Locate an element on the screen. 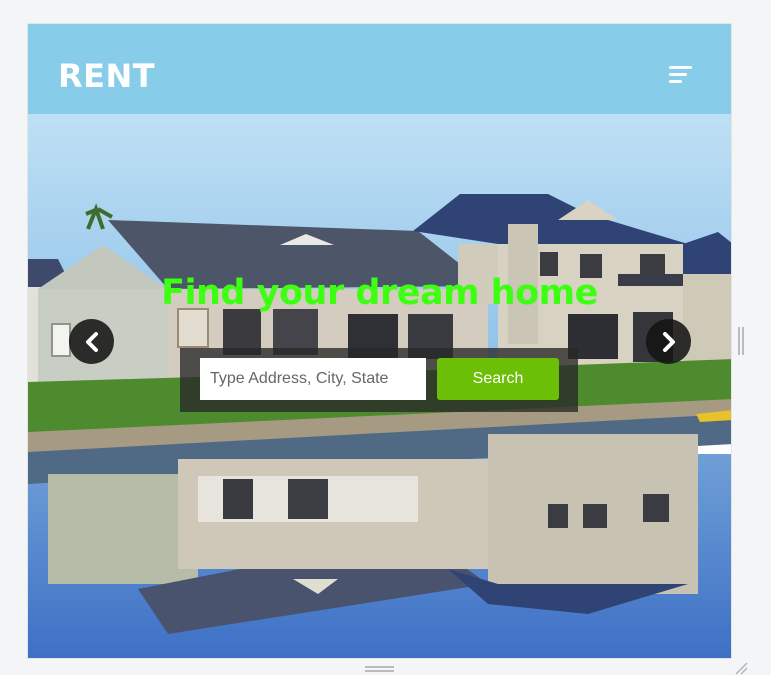  chevron-right-icon is located at coordinates (668, 341).